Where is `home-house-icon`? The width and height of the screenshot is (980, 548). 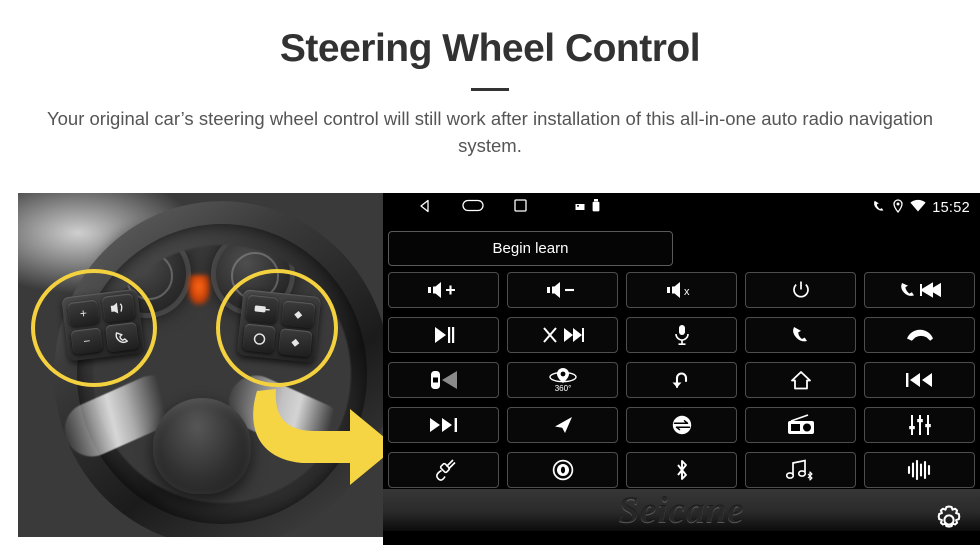
home-house-icon is located at coordinates (800, 380).